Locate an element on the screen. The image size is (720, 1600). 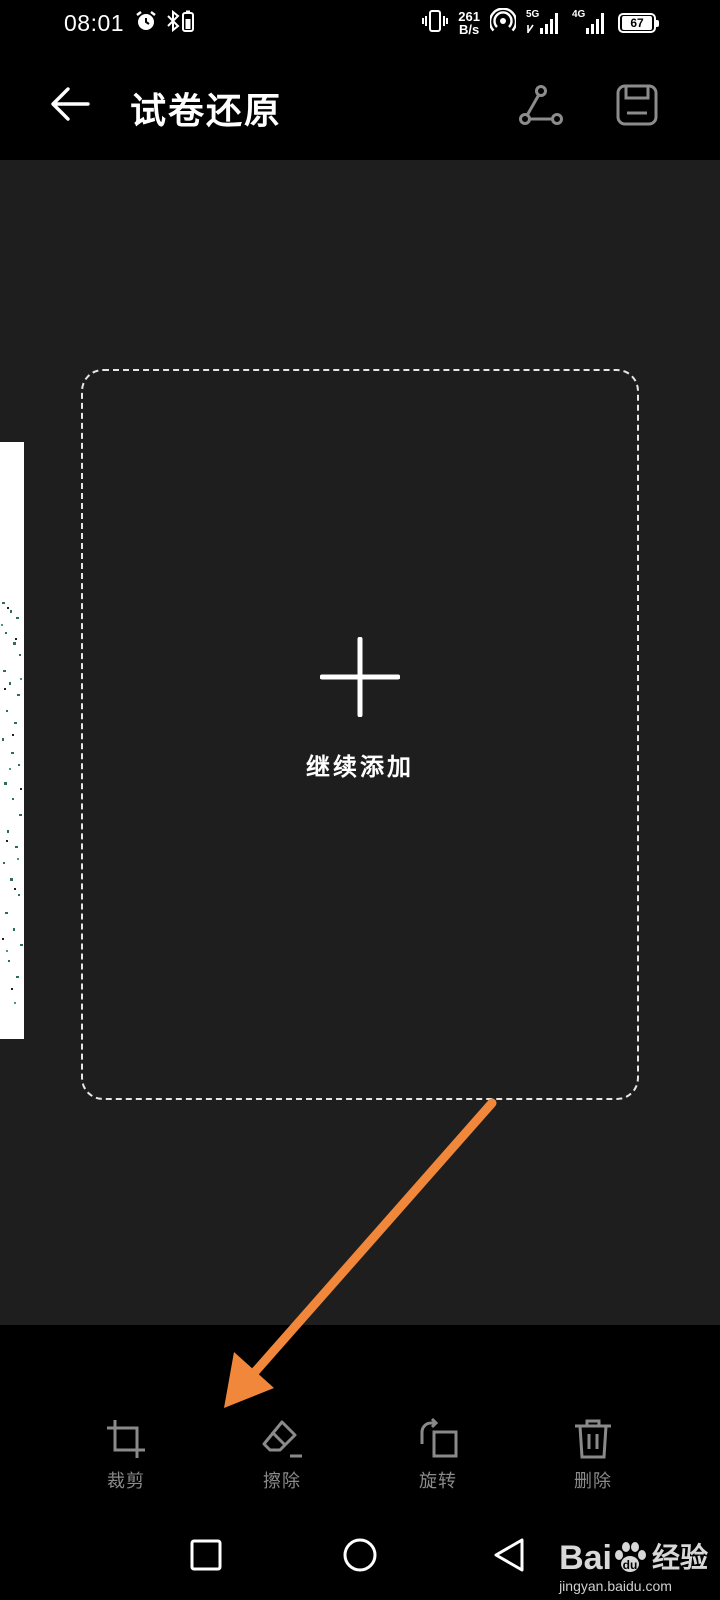
sim1-network-tag: 5G is located at coordinates (533, 14).